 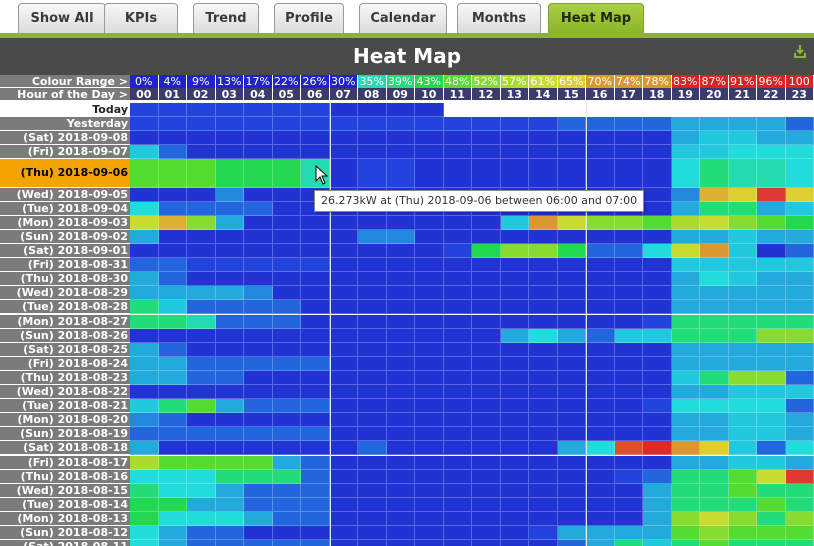 What do you see at coordinates (65, 406) in the screenshot?
I see `row-label: (Tue) 2018-08-21` at bounding box center [65, 406].